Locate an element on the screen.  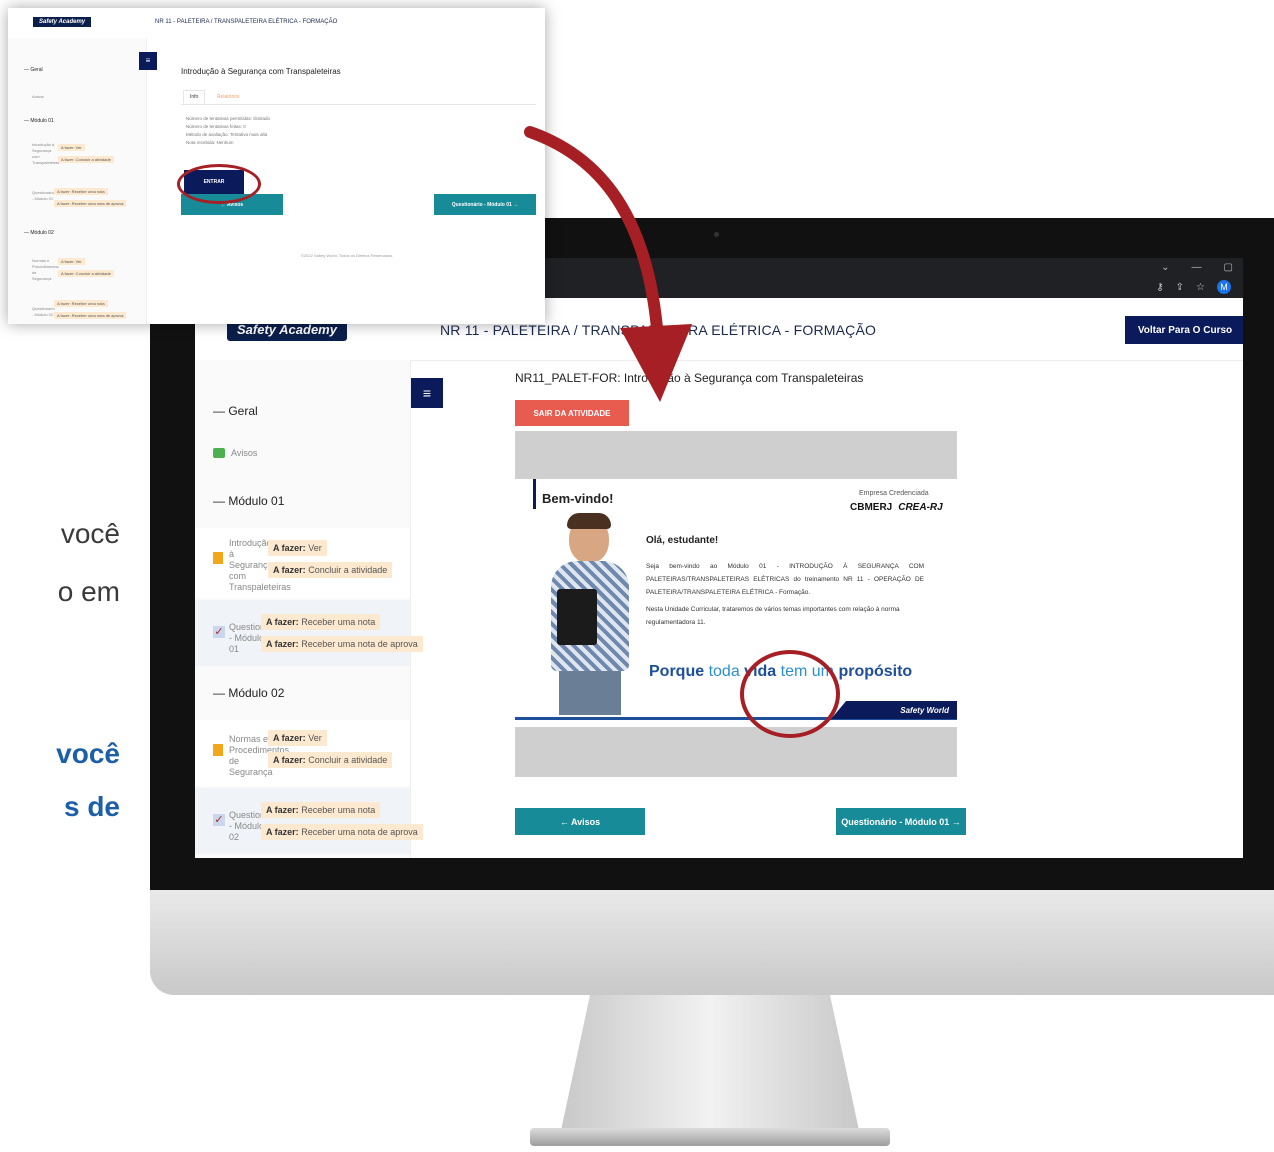
share-icon: ⇪ is located at coordinates (1180, 287).